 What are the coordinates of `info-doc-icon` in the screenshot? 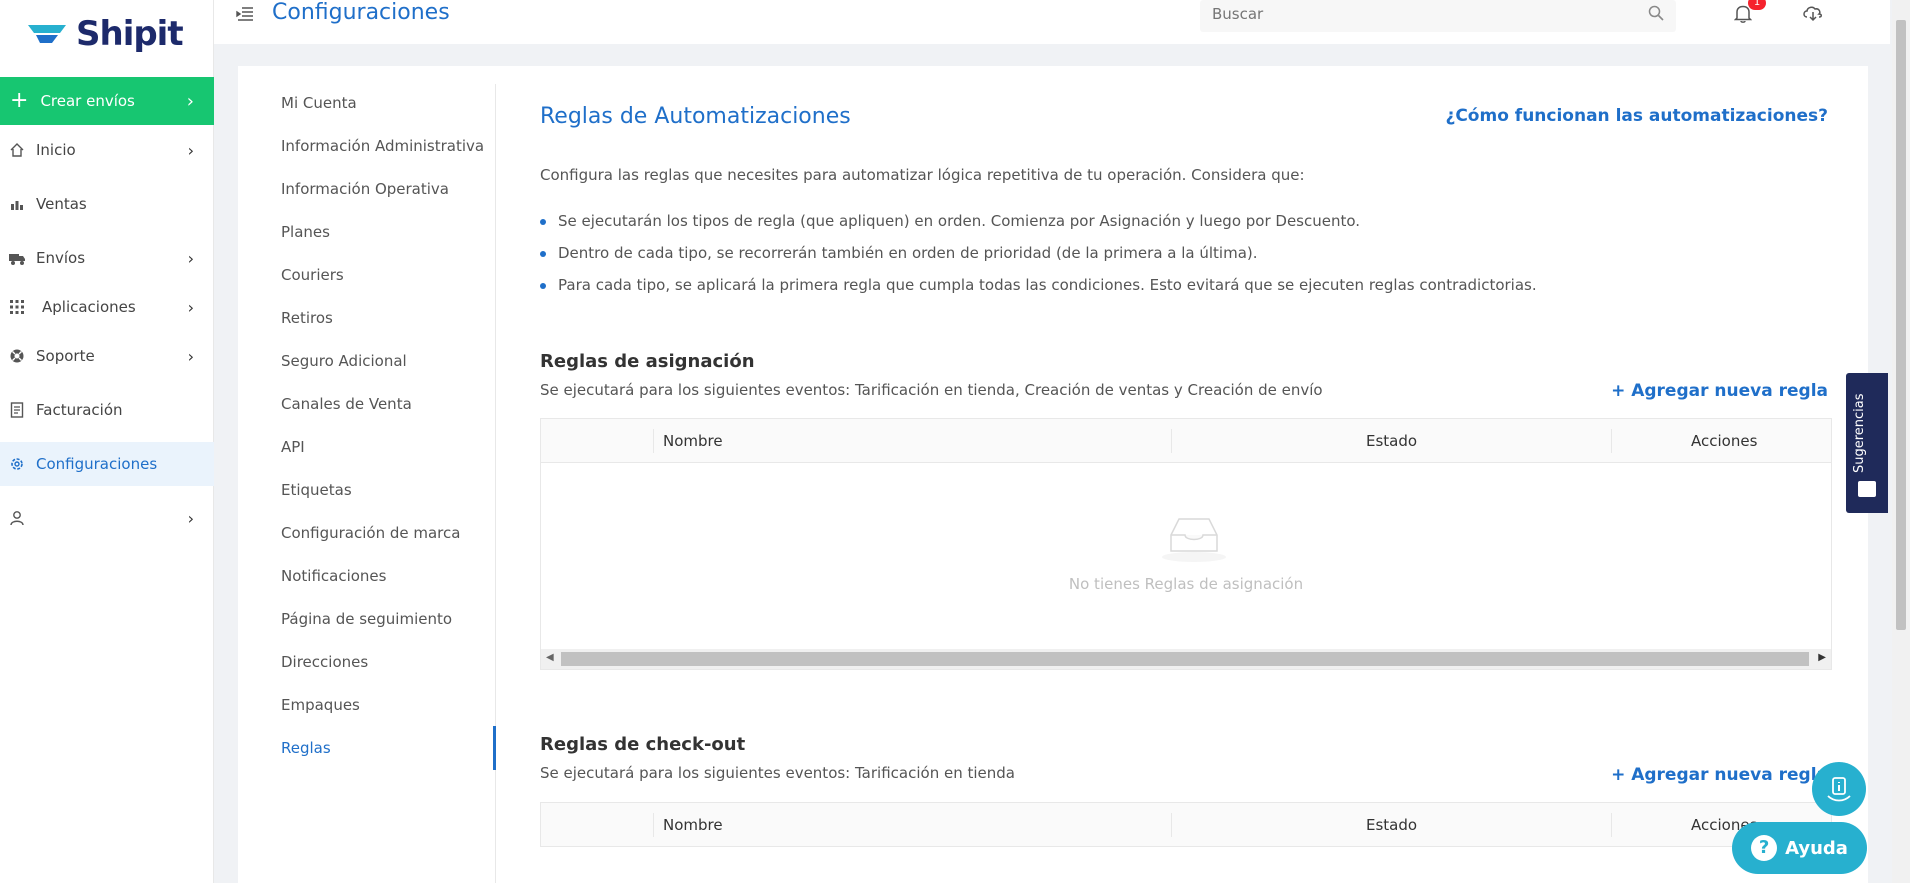 It's located at (1839, 789).